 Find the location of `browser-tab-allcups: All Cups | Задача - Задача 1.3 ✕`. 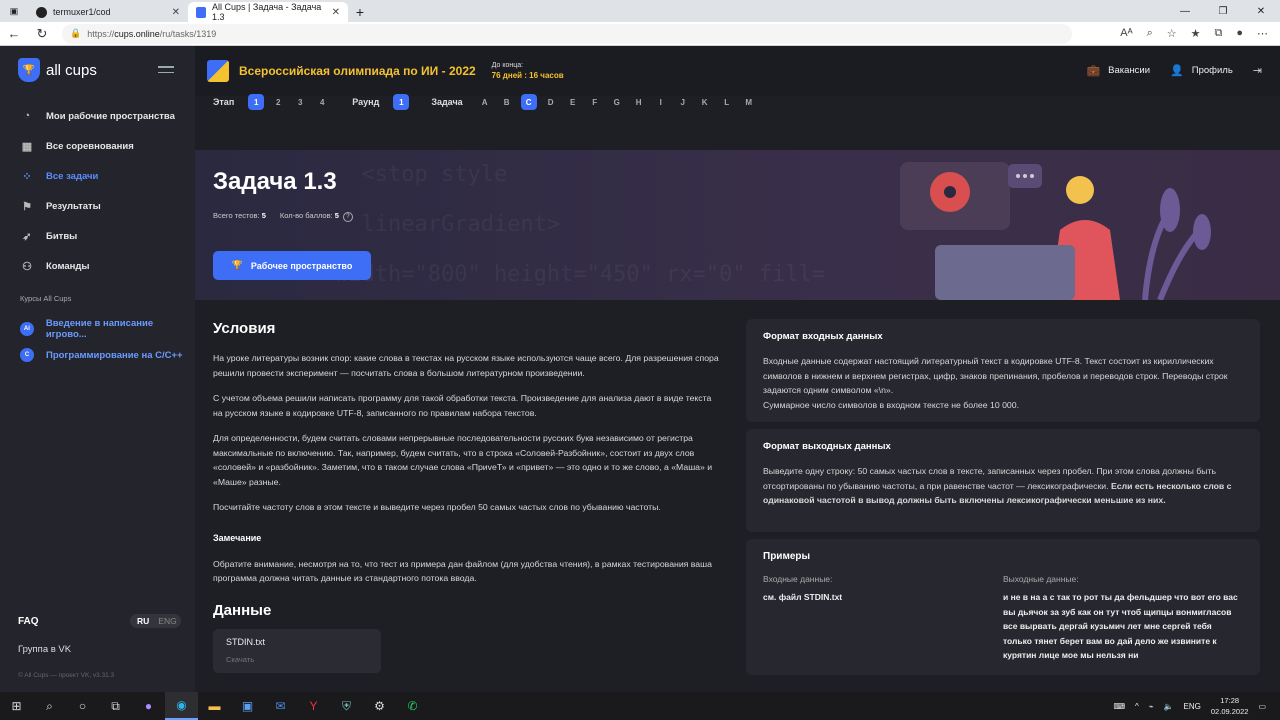

browser-tab-allcups: All Cups | Задача - Задача 1.3 ✕ is located at coordinates (268, 12).